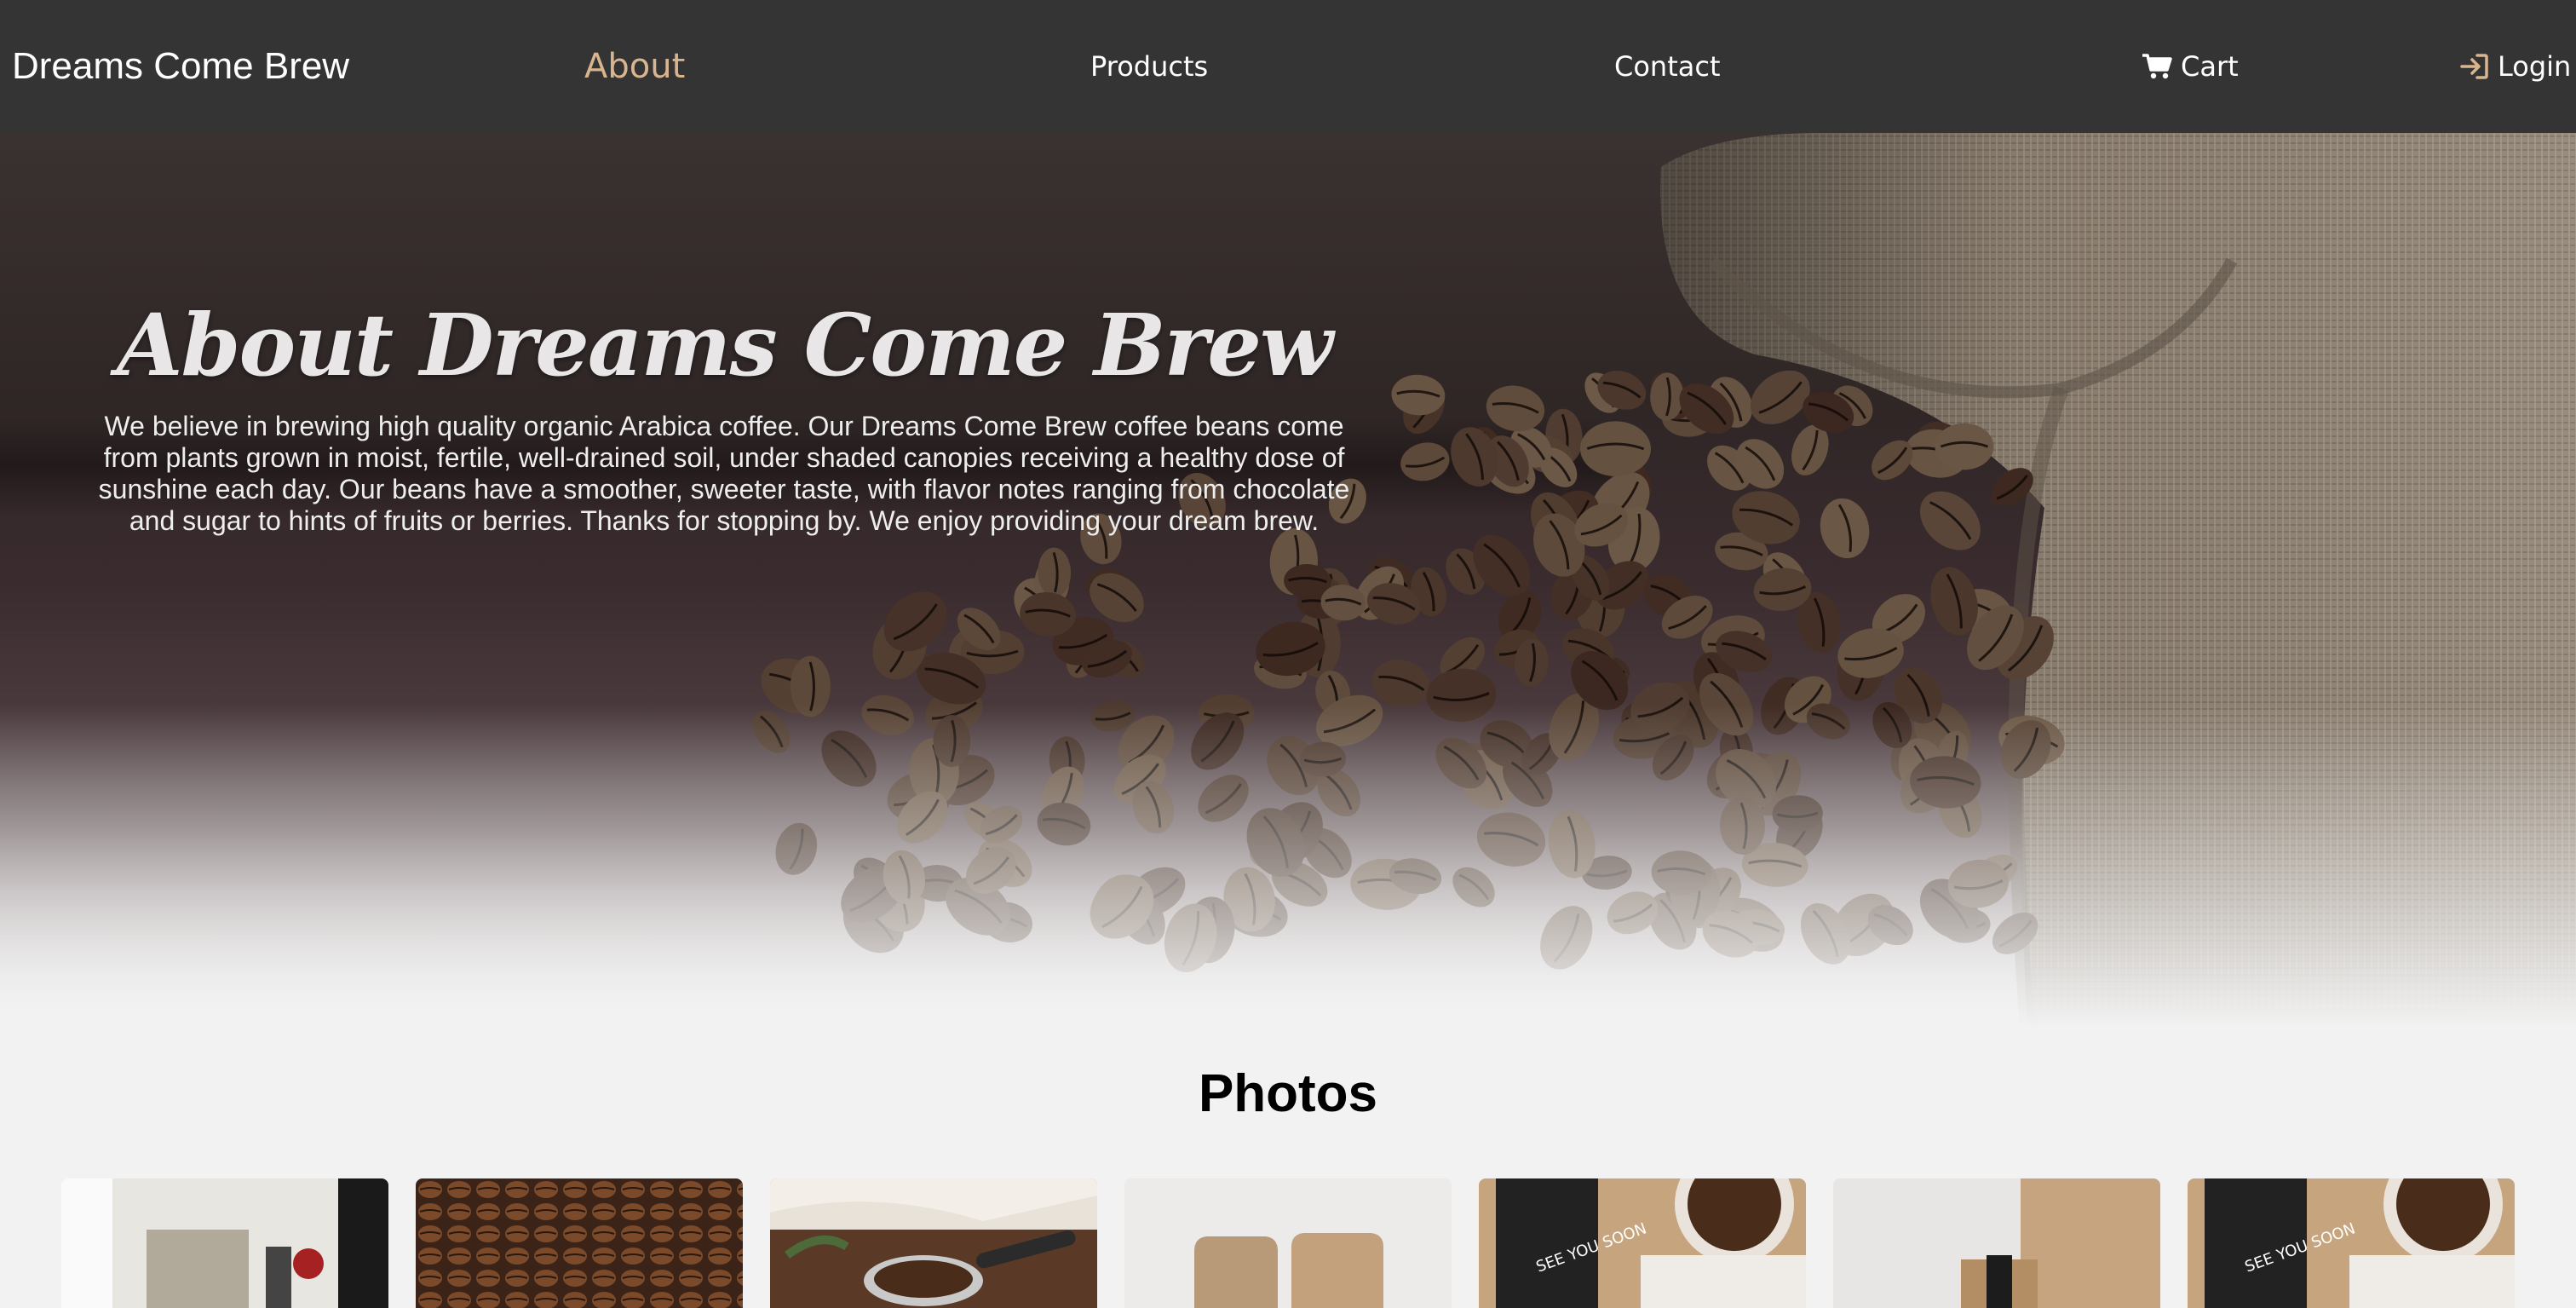 This screenshot has width=2576, height=1308. I want to click on photo-thumb-scoop, so click(934, 1243).